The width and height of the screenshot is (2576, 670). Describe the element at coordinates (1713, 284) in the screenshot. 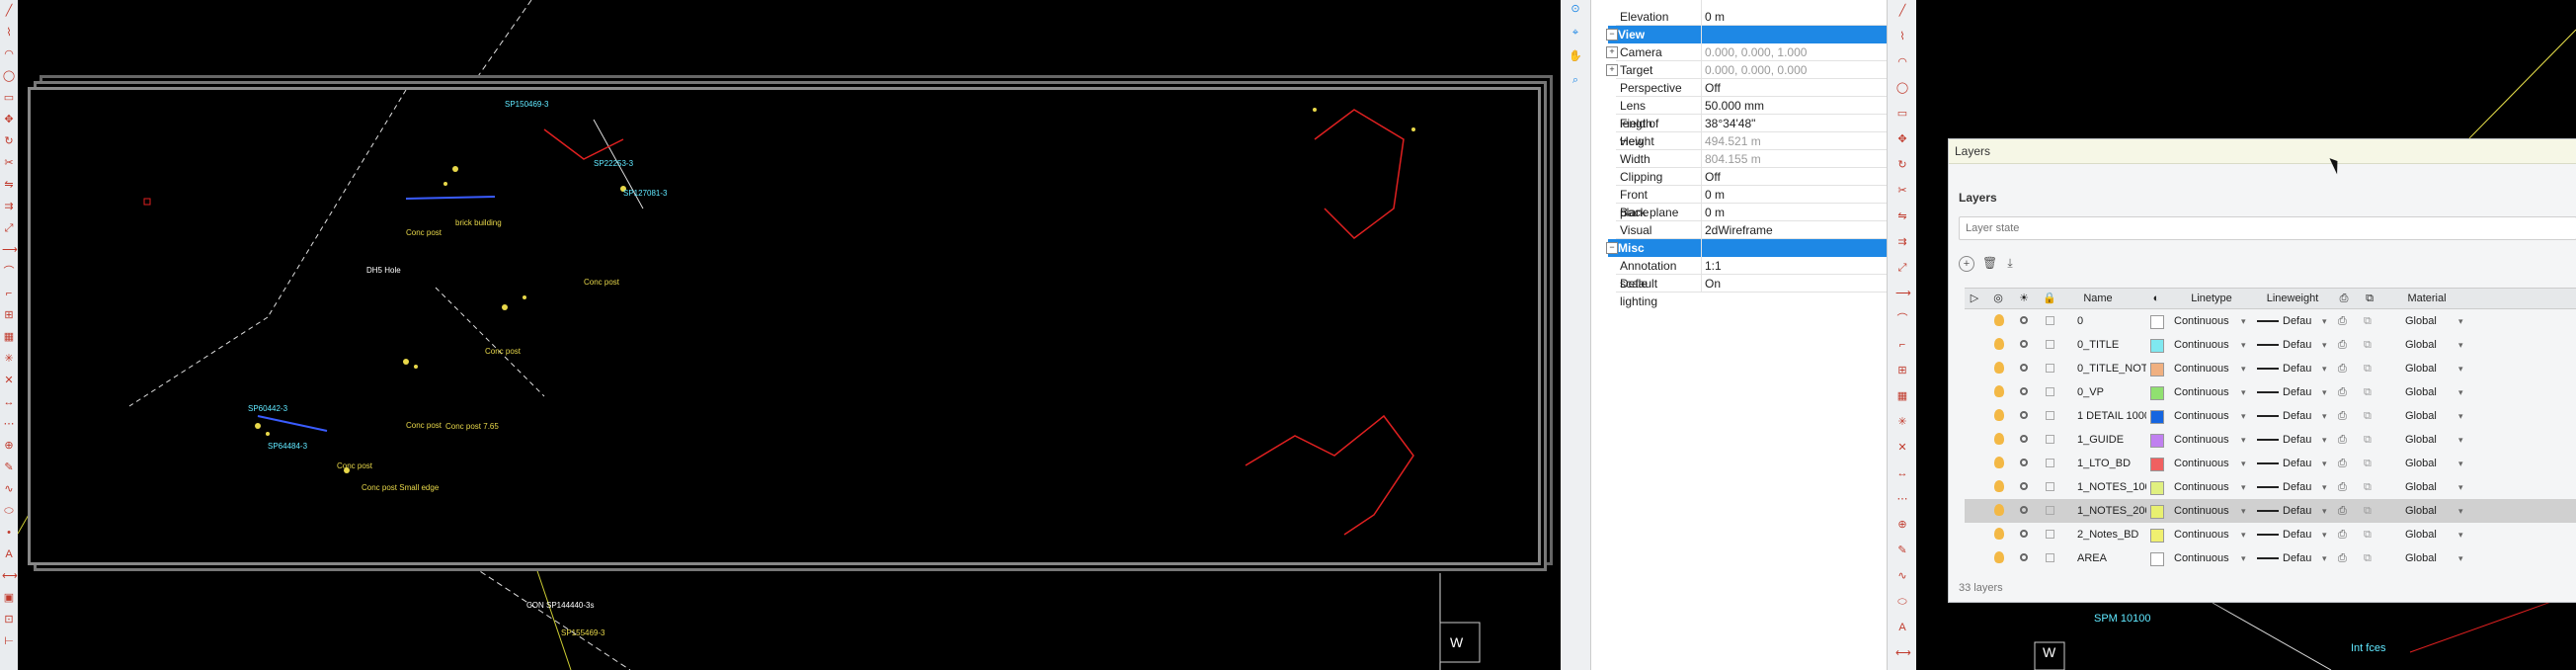

I see `property-value: On` at that location.